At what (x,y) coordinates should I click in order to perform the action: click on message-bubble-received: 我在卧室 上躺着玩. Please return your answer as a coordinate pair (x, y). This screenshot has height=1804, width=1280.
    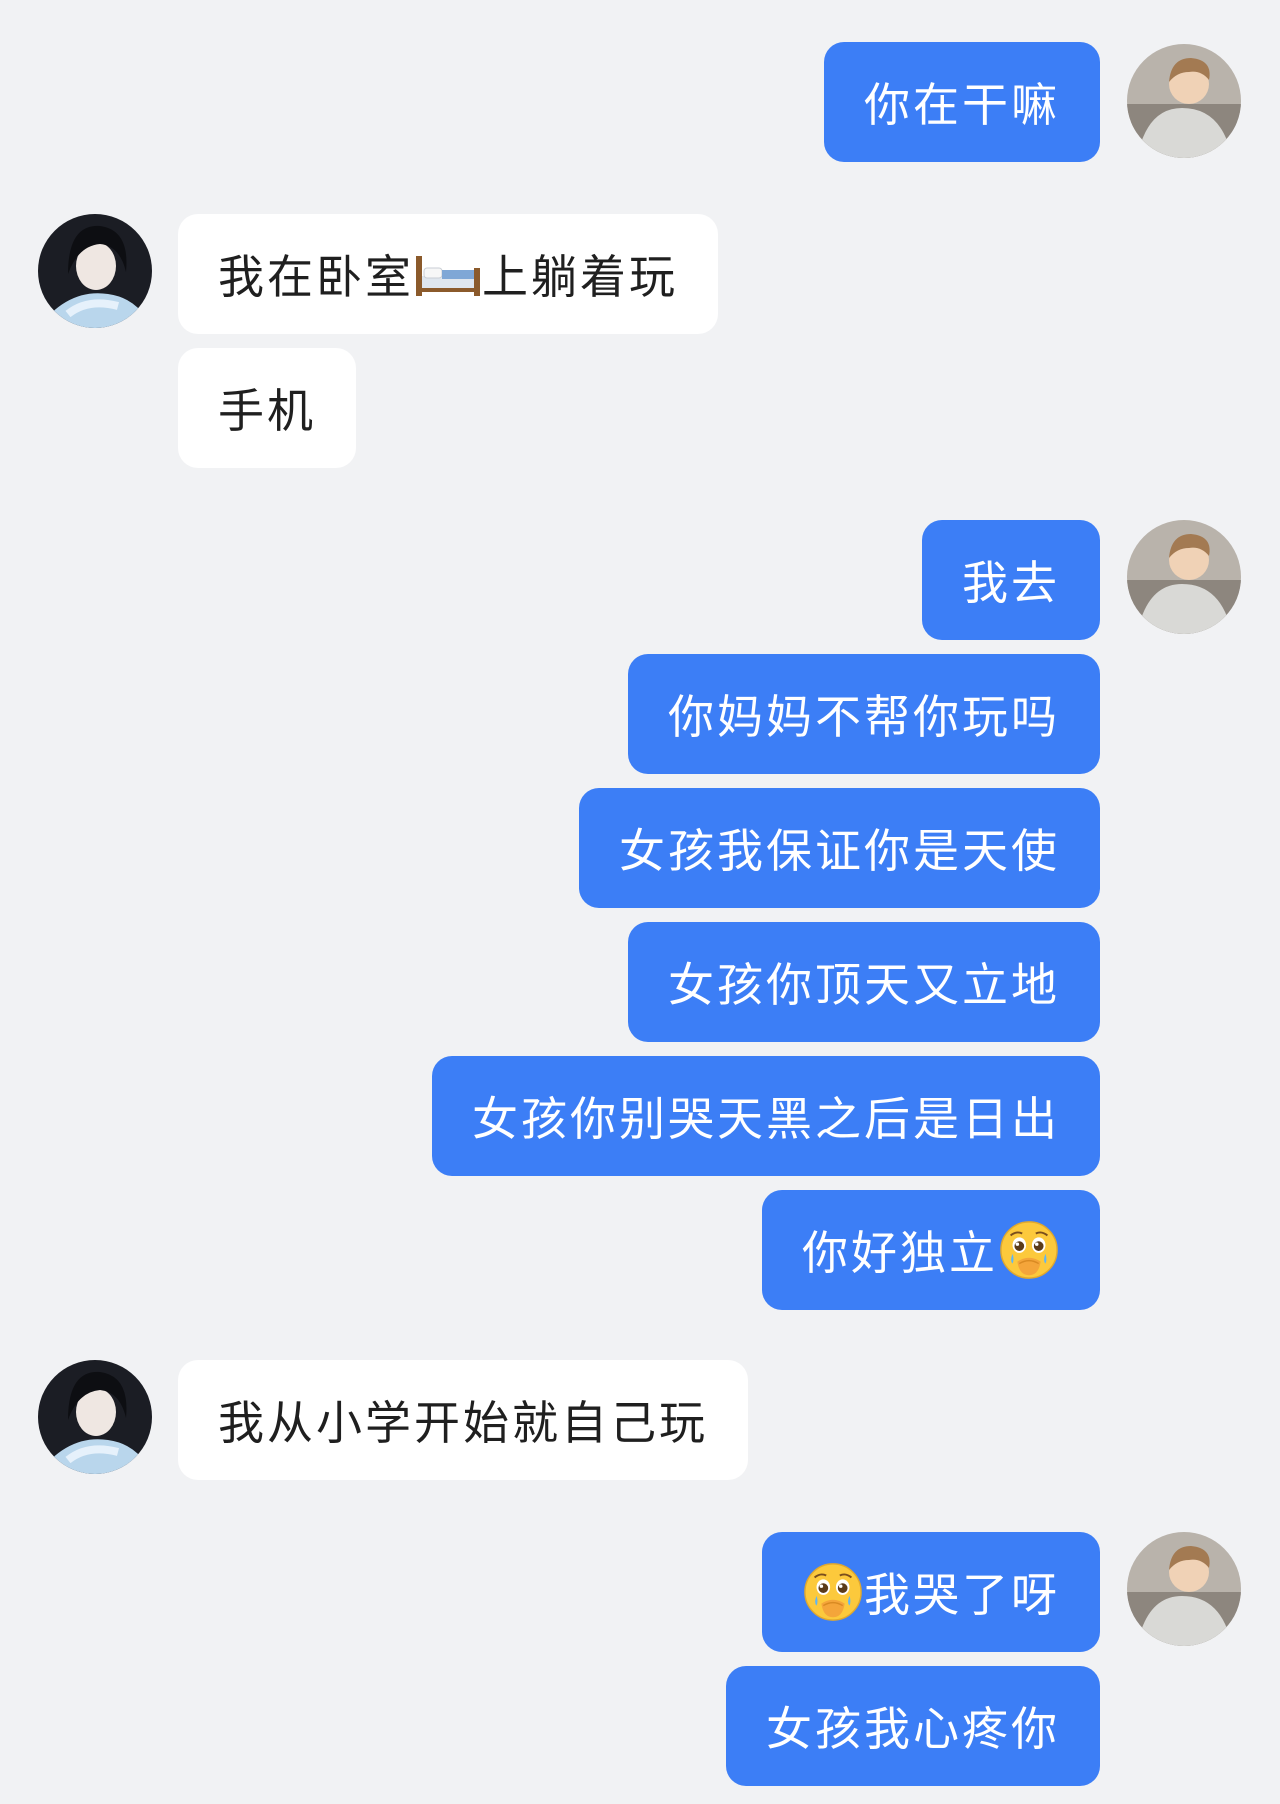
    Looking at the image, I should click on (448, 274).